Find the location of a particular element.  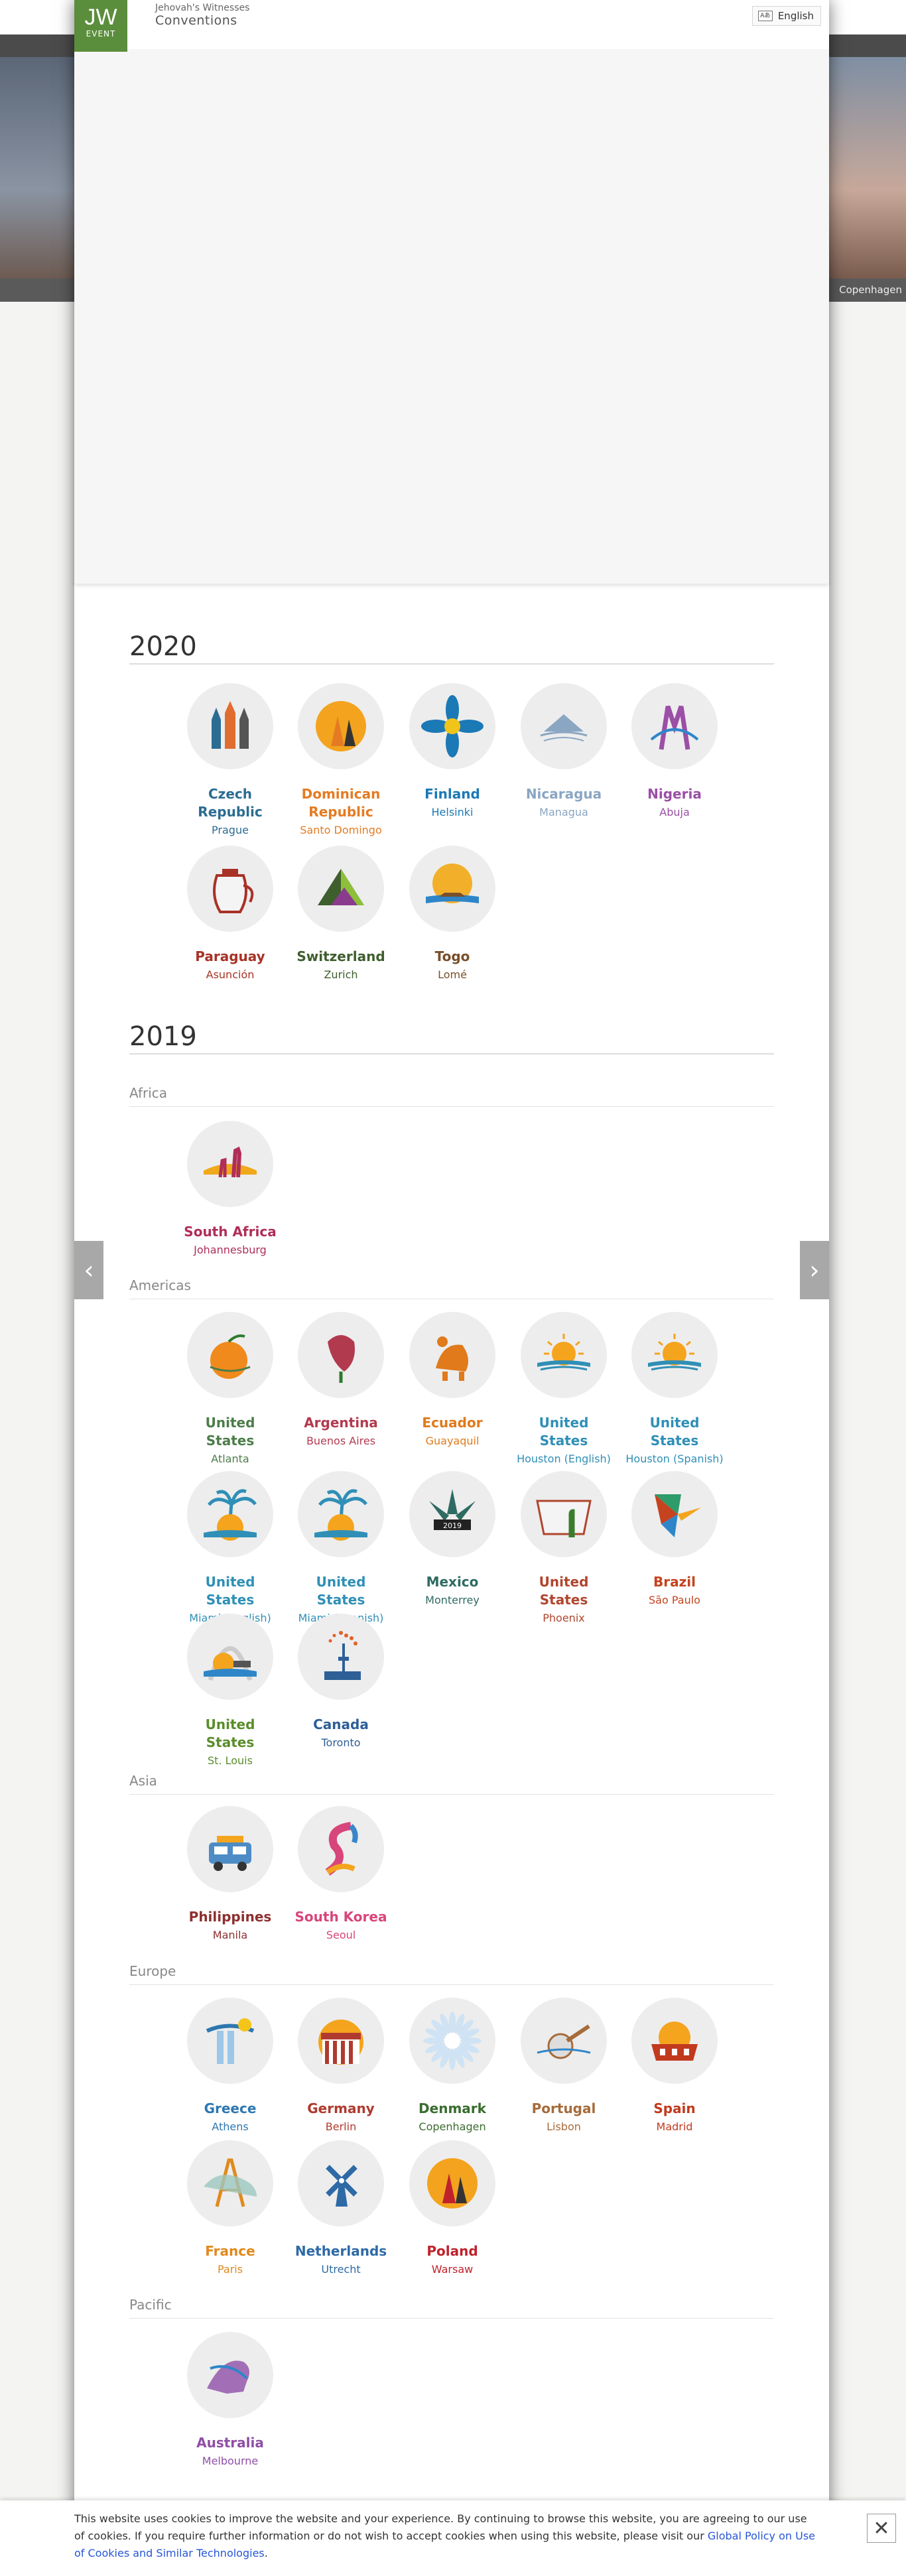

event-card: 2019 Mexico Monterrey is located at coordinates (452, 1540).